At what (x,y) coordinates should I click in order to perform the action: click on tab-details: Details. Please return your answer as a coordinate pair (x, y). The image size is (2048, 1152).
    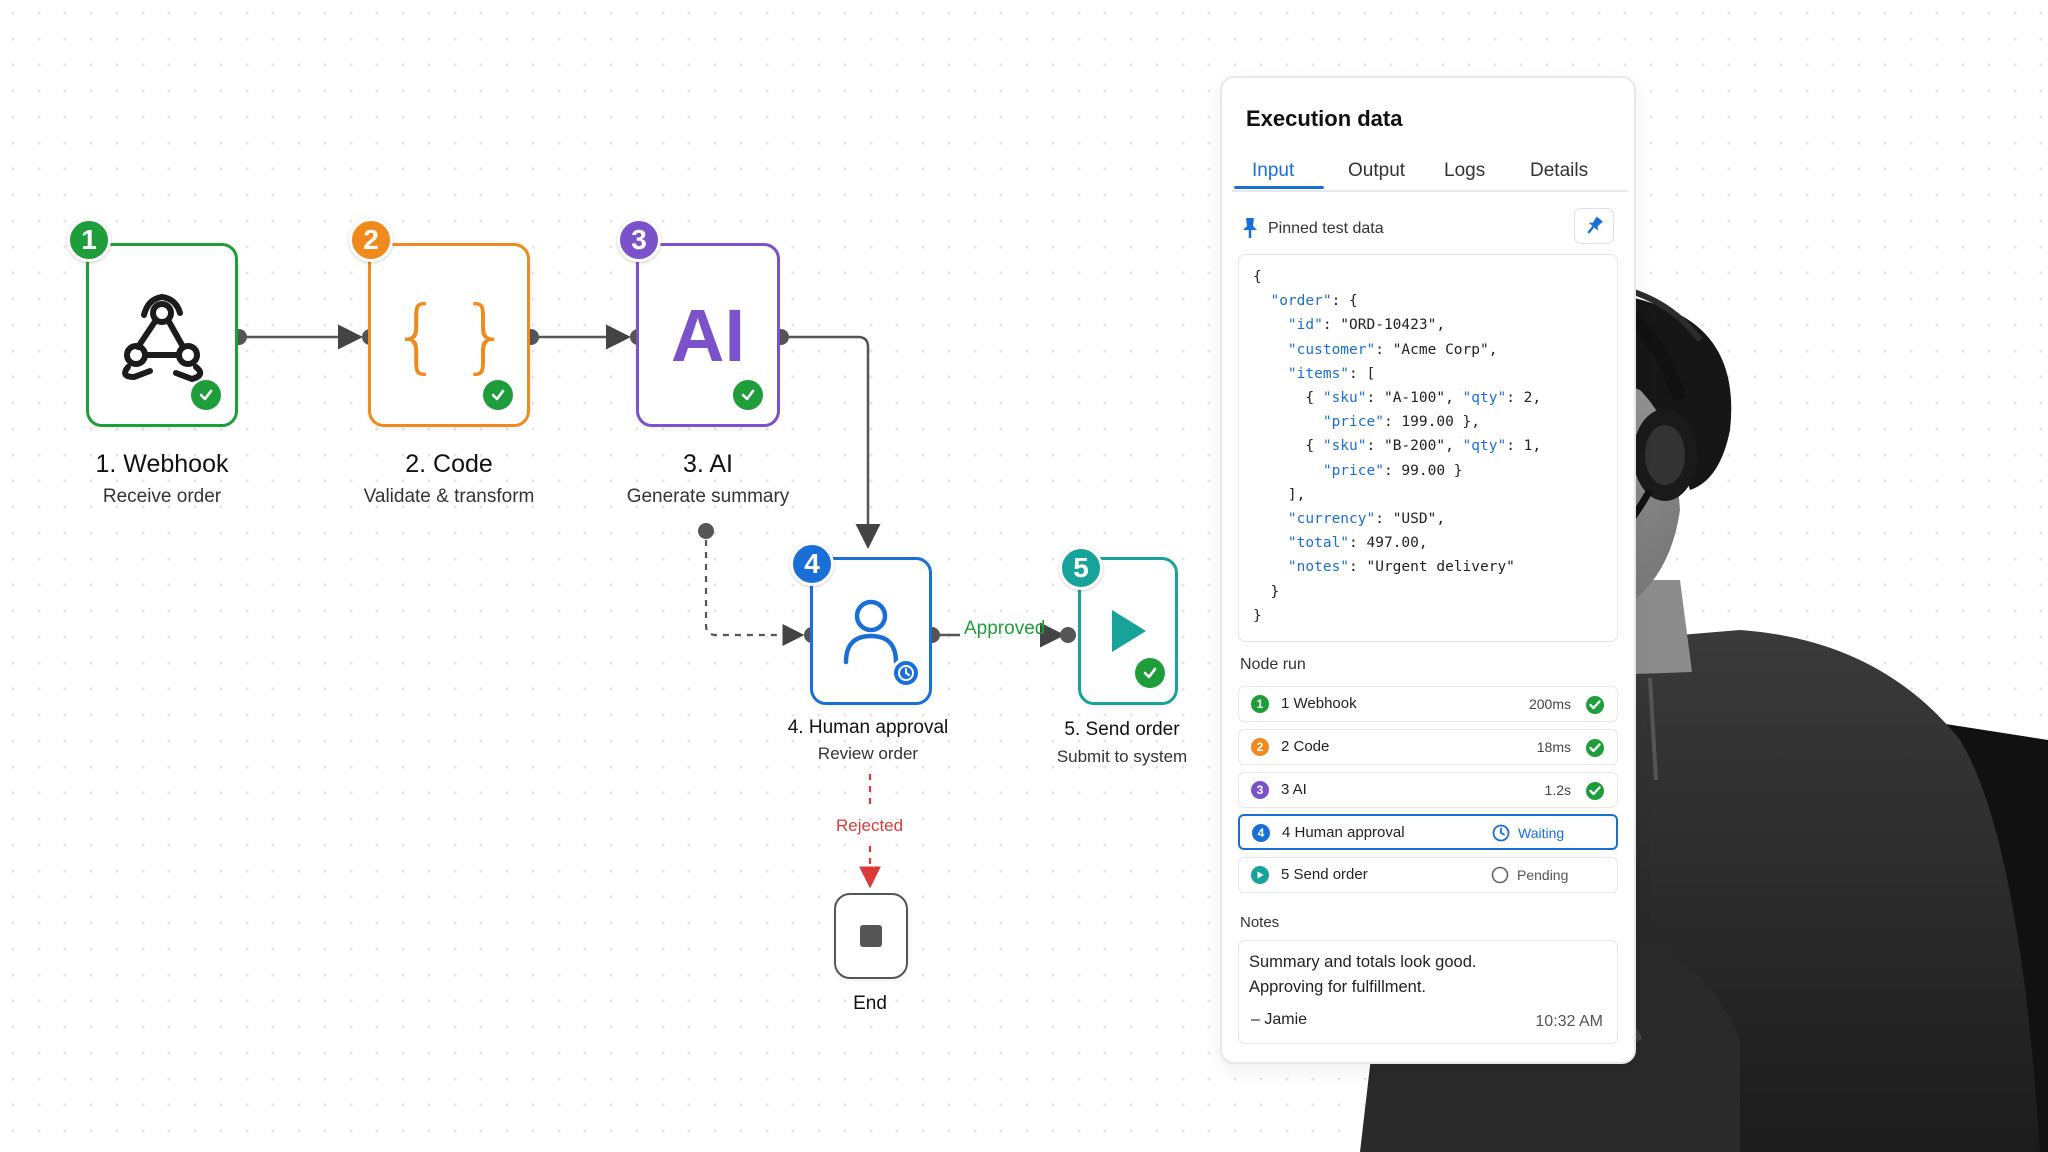
    Looking at the image, I should click on (1559, 171).